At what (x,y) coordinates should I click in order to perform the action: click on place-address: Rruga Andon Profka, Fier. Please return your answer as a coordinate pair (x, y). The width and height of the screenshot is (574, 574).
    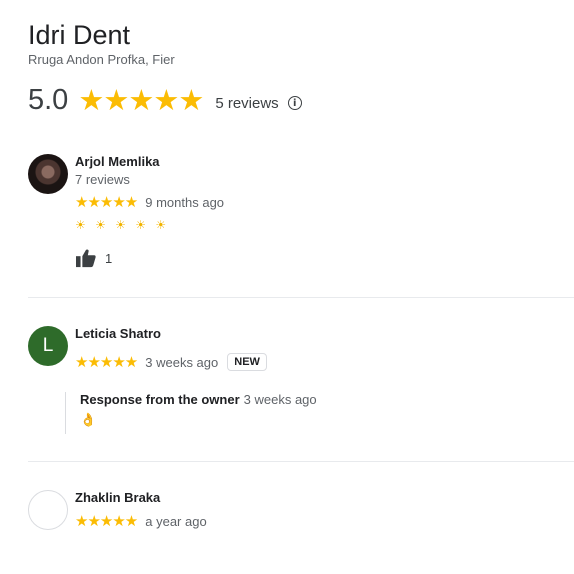
    Looking at the image, I should click on (101, 59).